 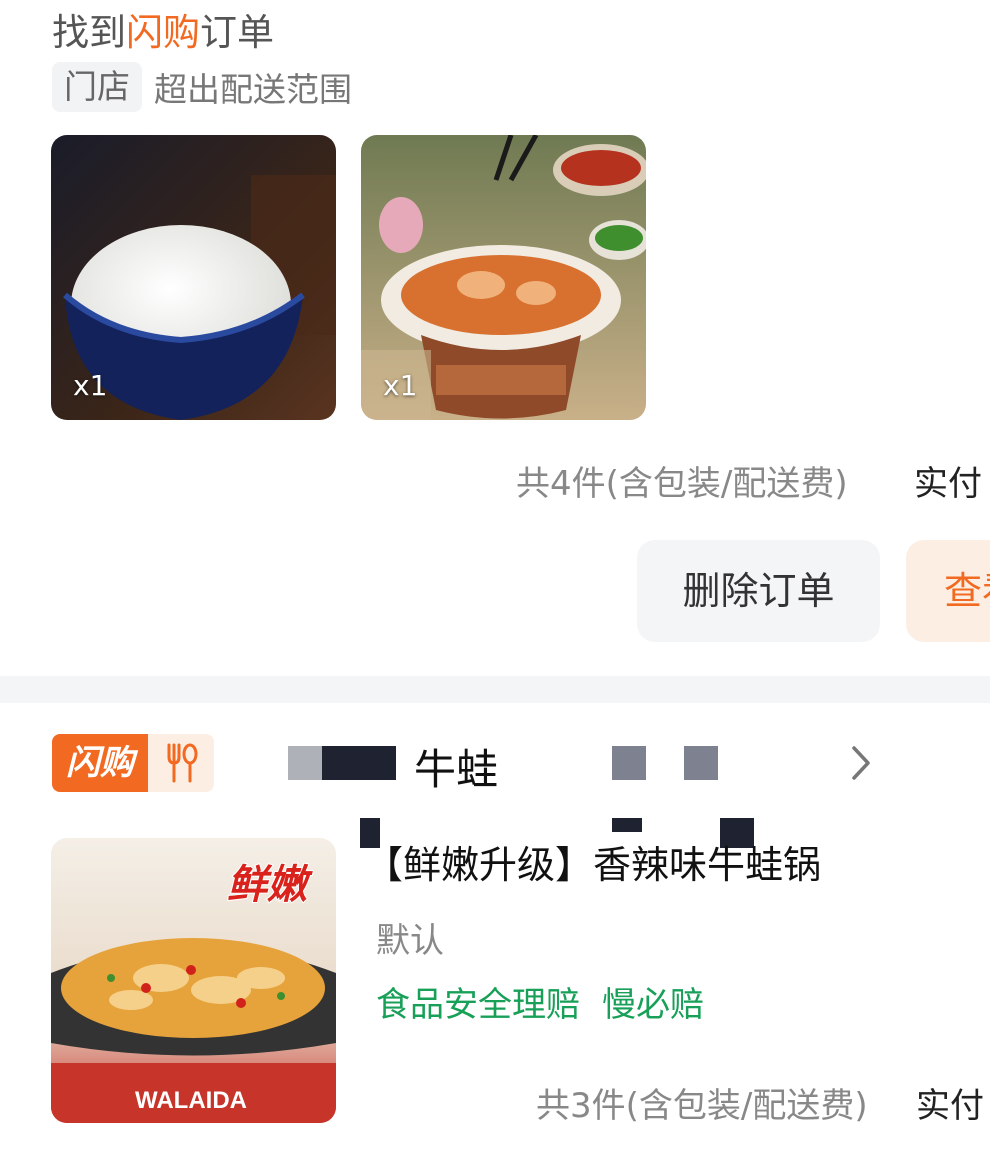 I want to click on order-summary: 共3件(含包装/配送费), so click(x=702, y=1106).